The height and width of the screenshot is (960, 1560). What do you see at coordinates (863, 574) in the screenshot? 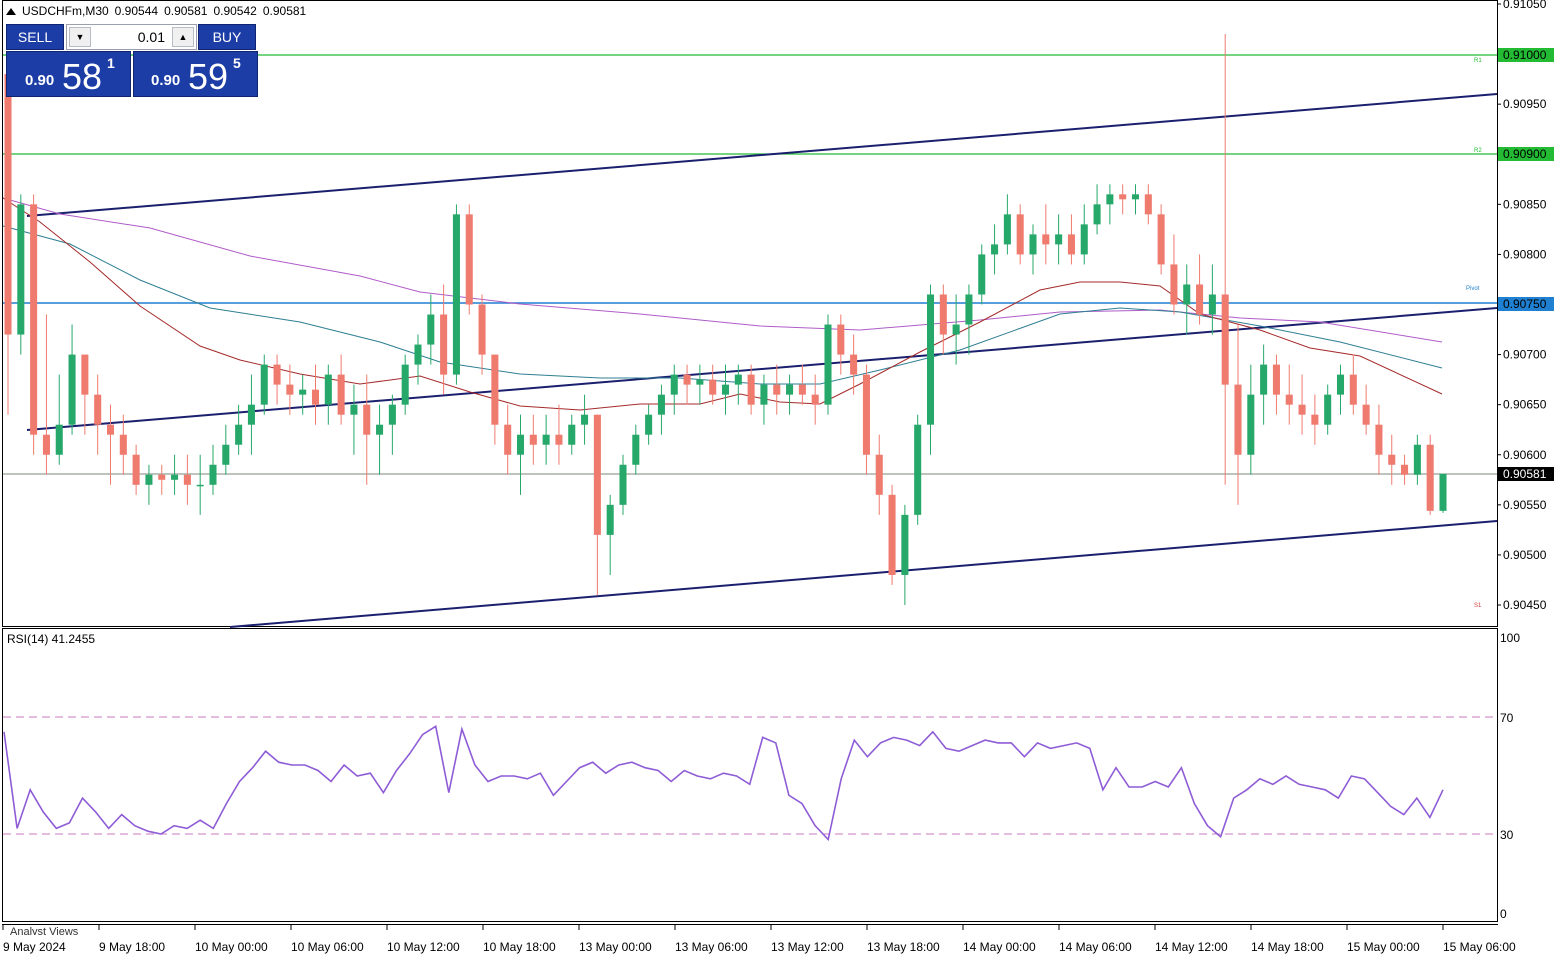
I see `channel-lower-line` at bounding box center [863, 574].